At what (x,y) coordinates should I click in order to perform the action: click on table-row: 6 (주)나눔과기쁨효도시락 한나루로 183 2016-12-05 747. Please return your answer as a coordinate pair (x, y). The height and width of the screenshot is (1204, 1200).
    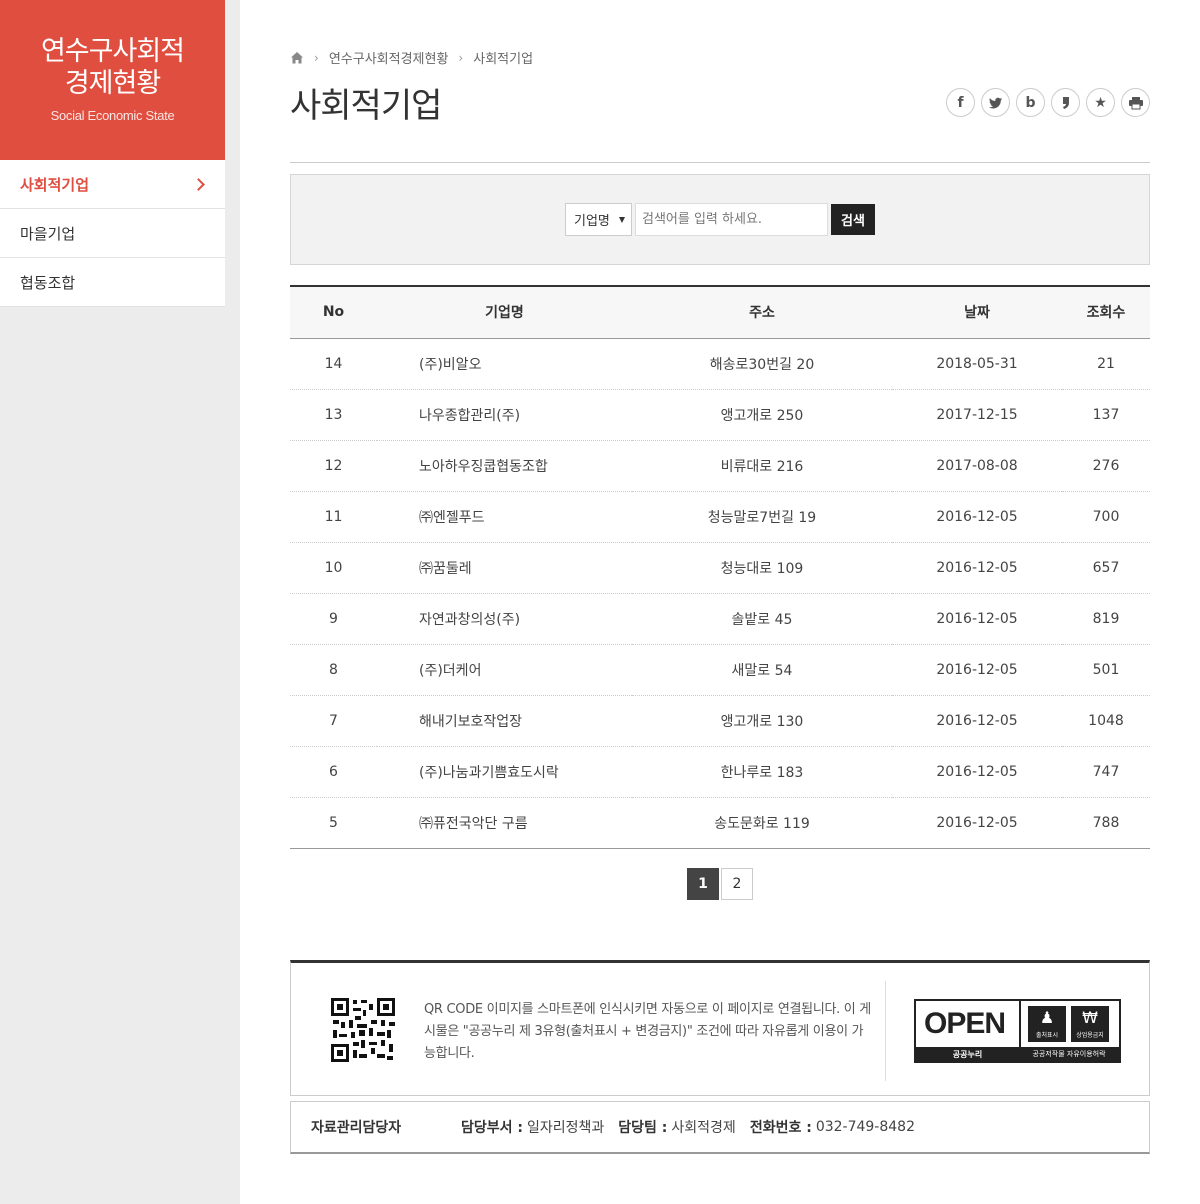
    Looking at the image, I should click on (720, 771).